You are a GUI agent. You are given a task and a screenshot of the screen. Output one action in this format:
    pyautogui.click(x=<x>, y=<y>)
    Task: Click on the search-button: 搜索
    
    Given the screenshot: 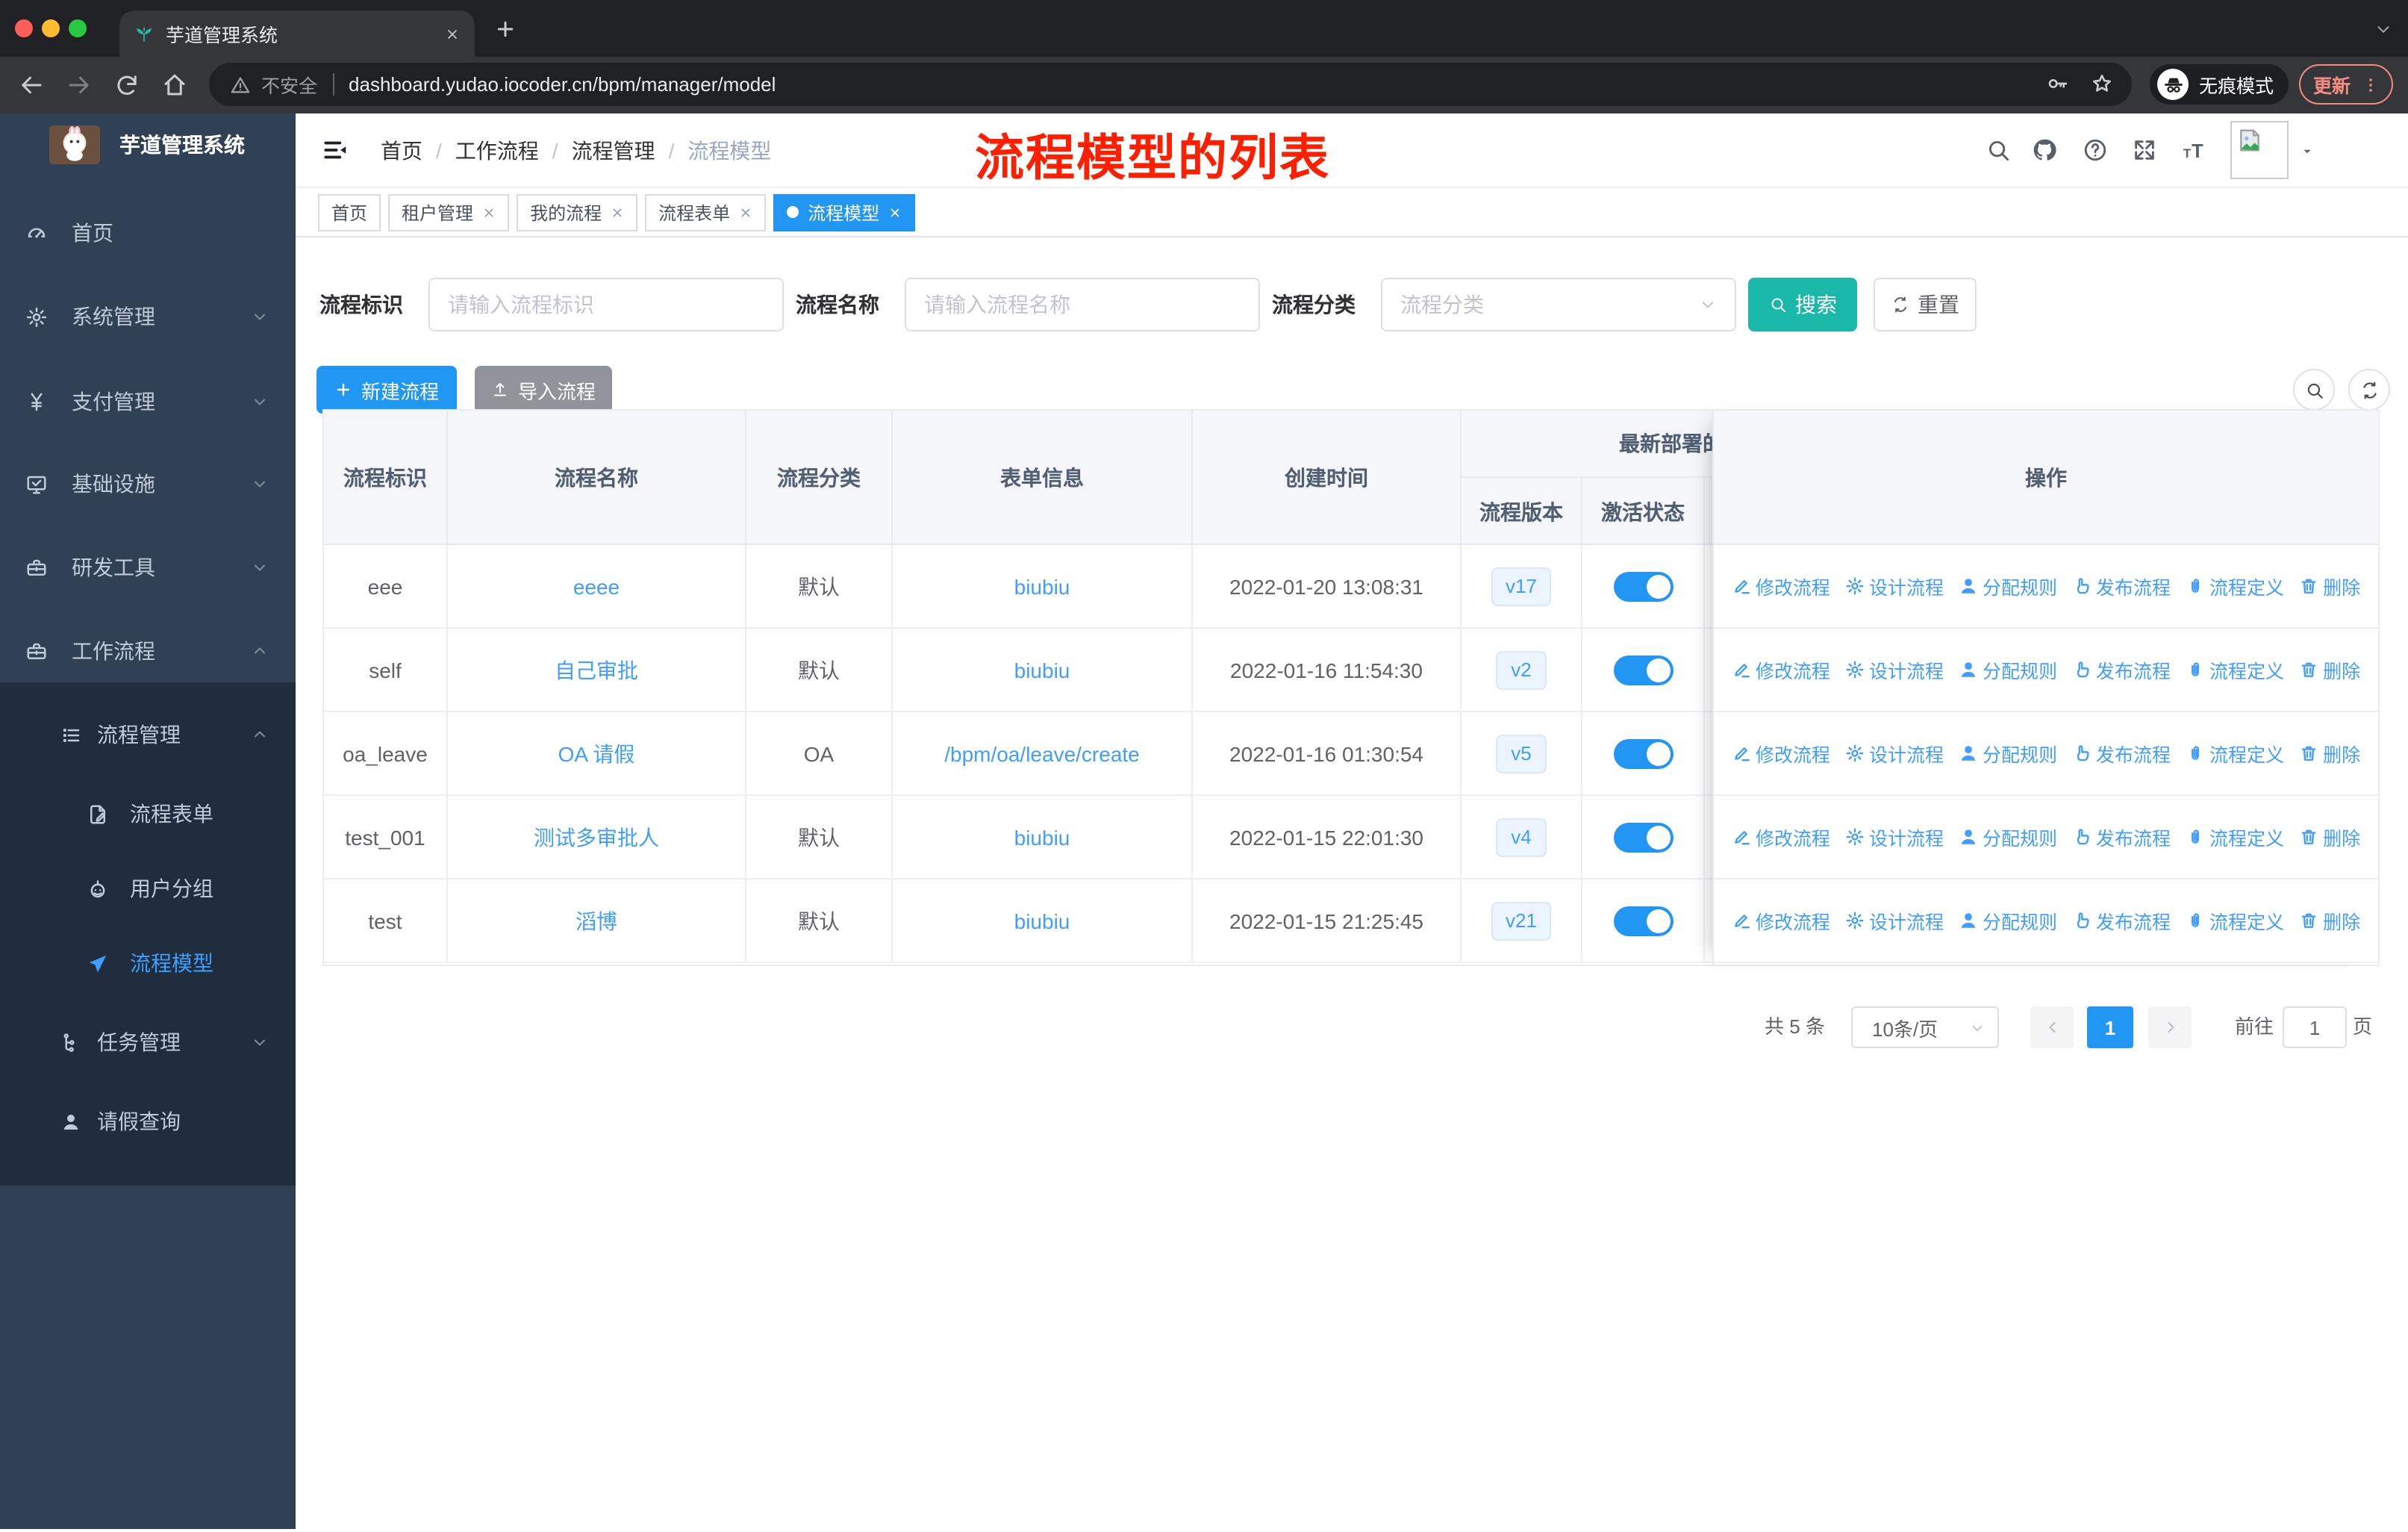 What is the action you would take?
    pyautogui.click(x=1802, y=304)
    